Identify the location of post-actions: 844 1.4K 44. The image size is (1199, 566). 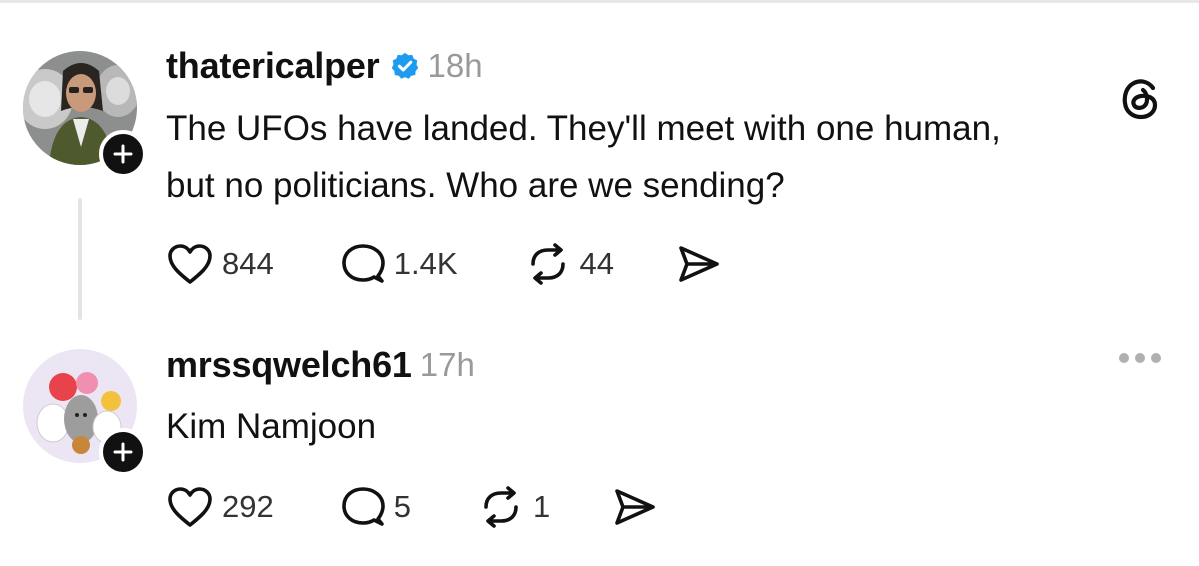
(444, 264).